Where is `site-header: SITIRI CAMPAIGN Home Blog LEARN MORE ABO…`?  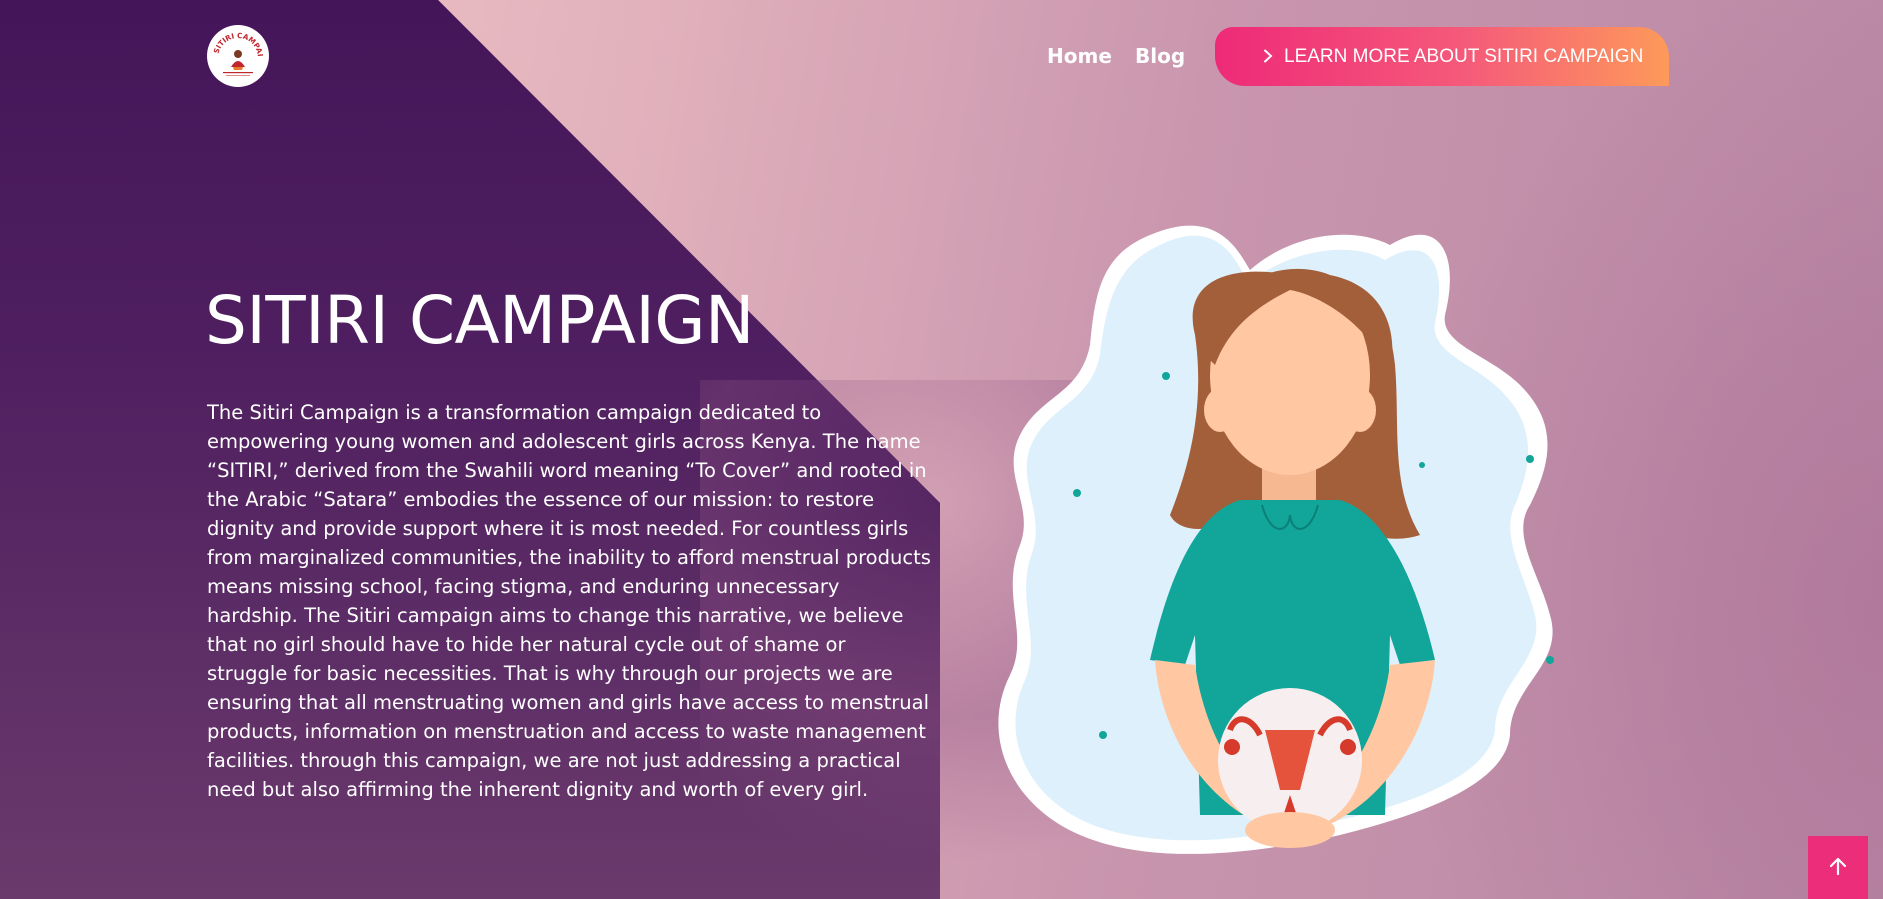
site-header: SITIRI CAMPAIGN Home Blog LEARN MORE ABO… is located at coordinates (941, 56).